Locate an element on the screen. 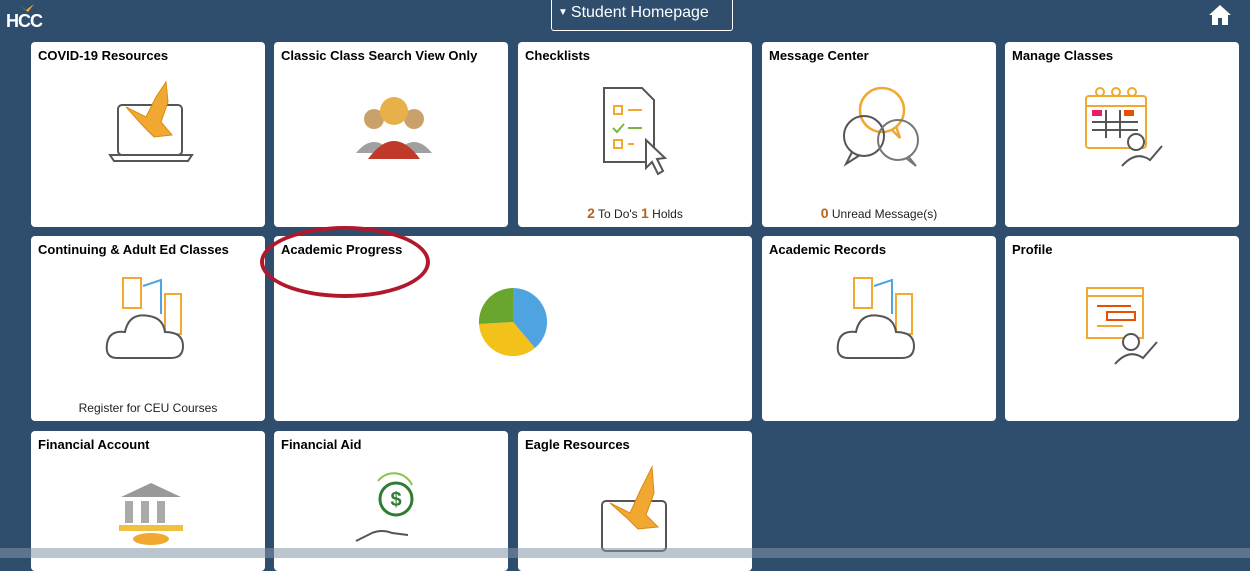 The image size is (1250, 571). tile-message-center: Message Center 0 Unread Message(s) is located at coordinates (879, 134).